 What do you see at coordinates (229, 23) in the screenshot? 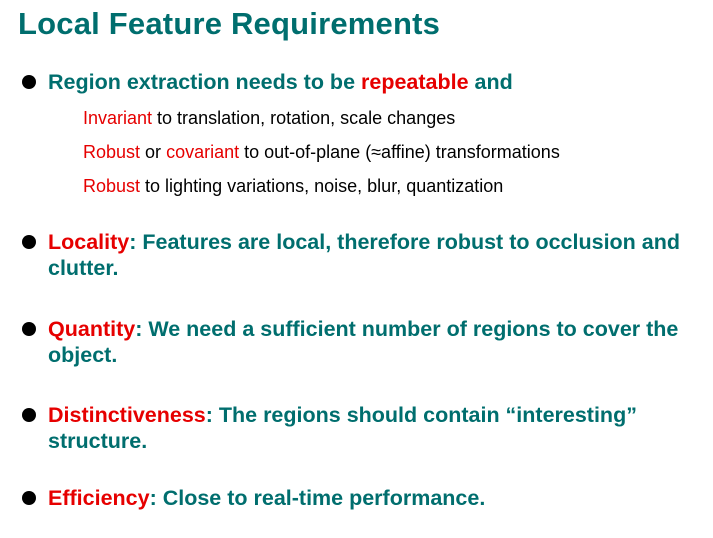
I see `slide-title: Local Feature Requirements` at bounding box center [229, 23].